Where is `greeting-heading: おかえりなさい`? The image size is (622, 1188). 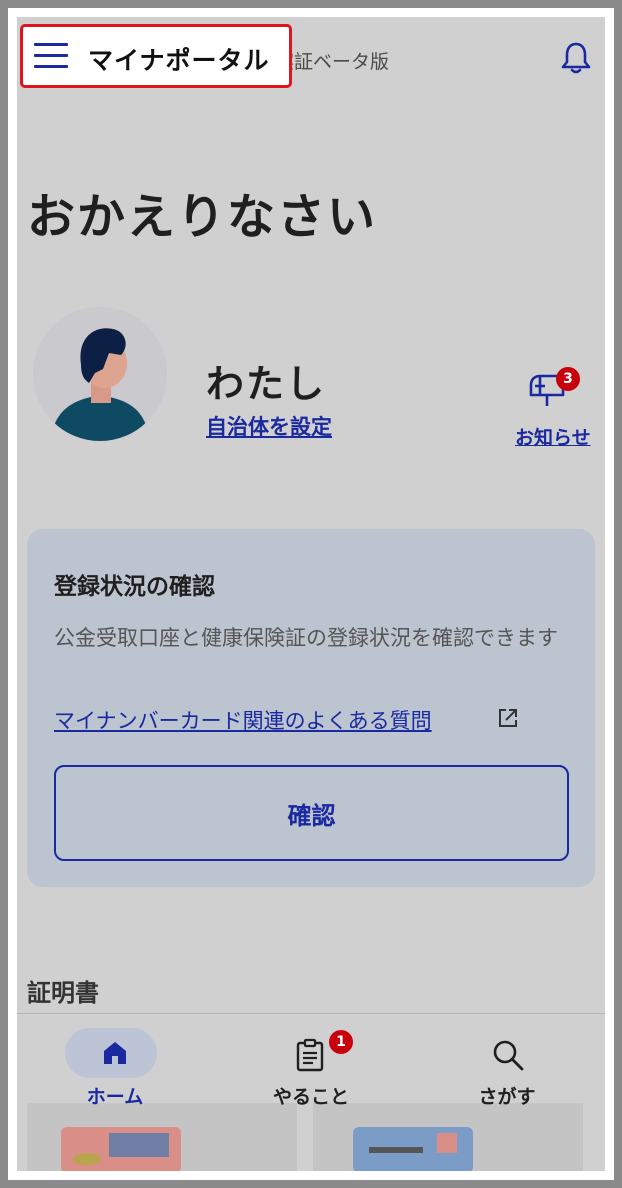
greeting-heading: おかえりなさい is located at coordinates (202, 217).